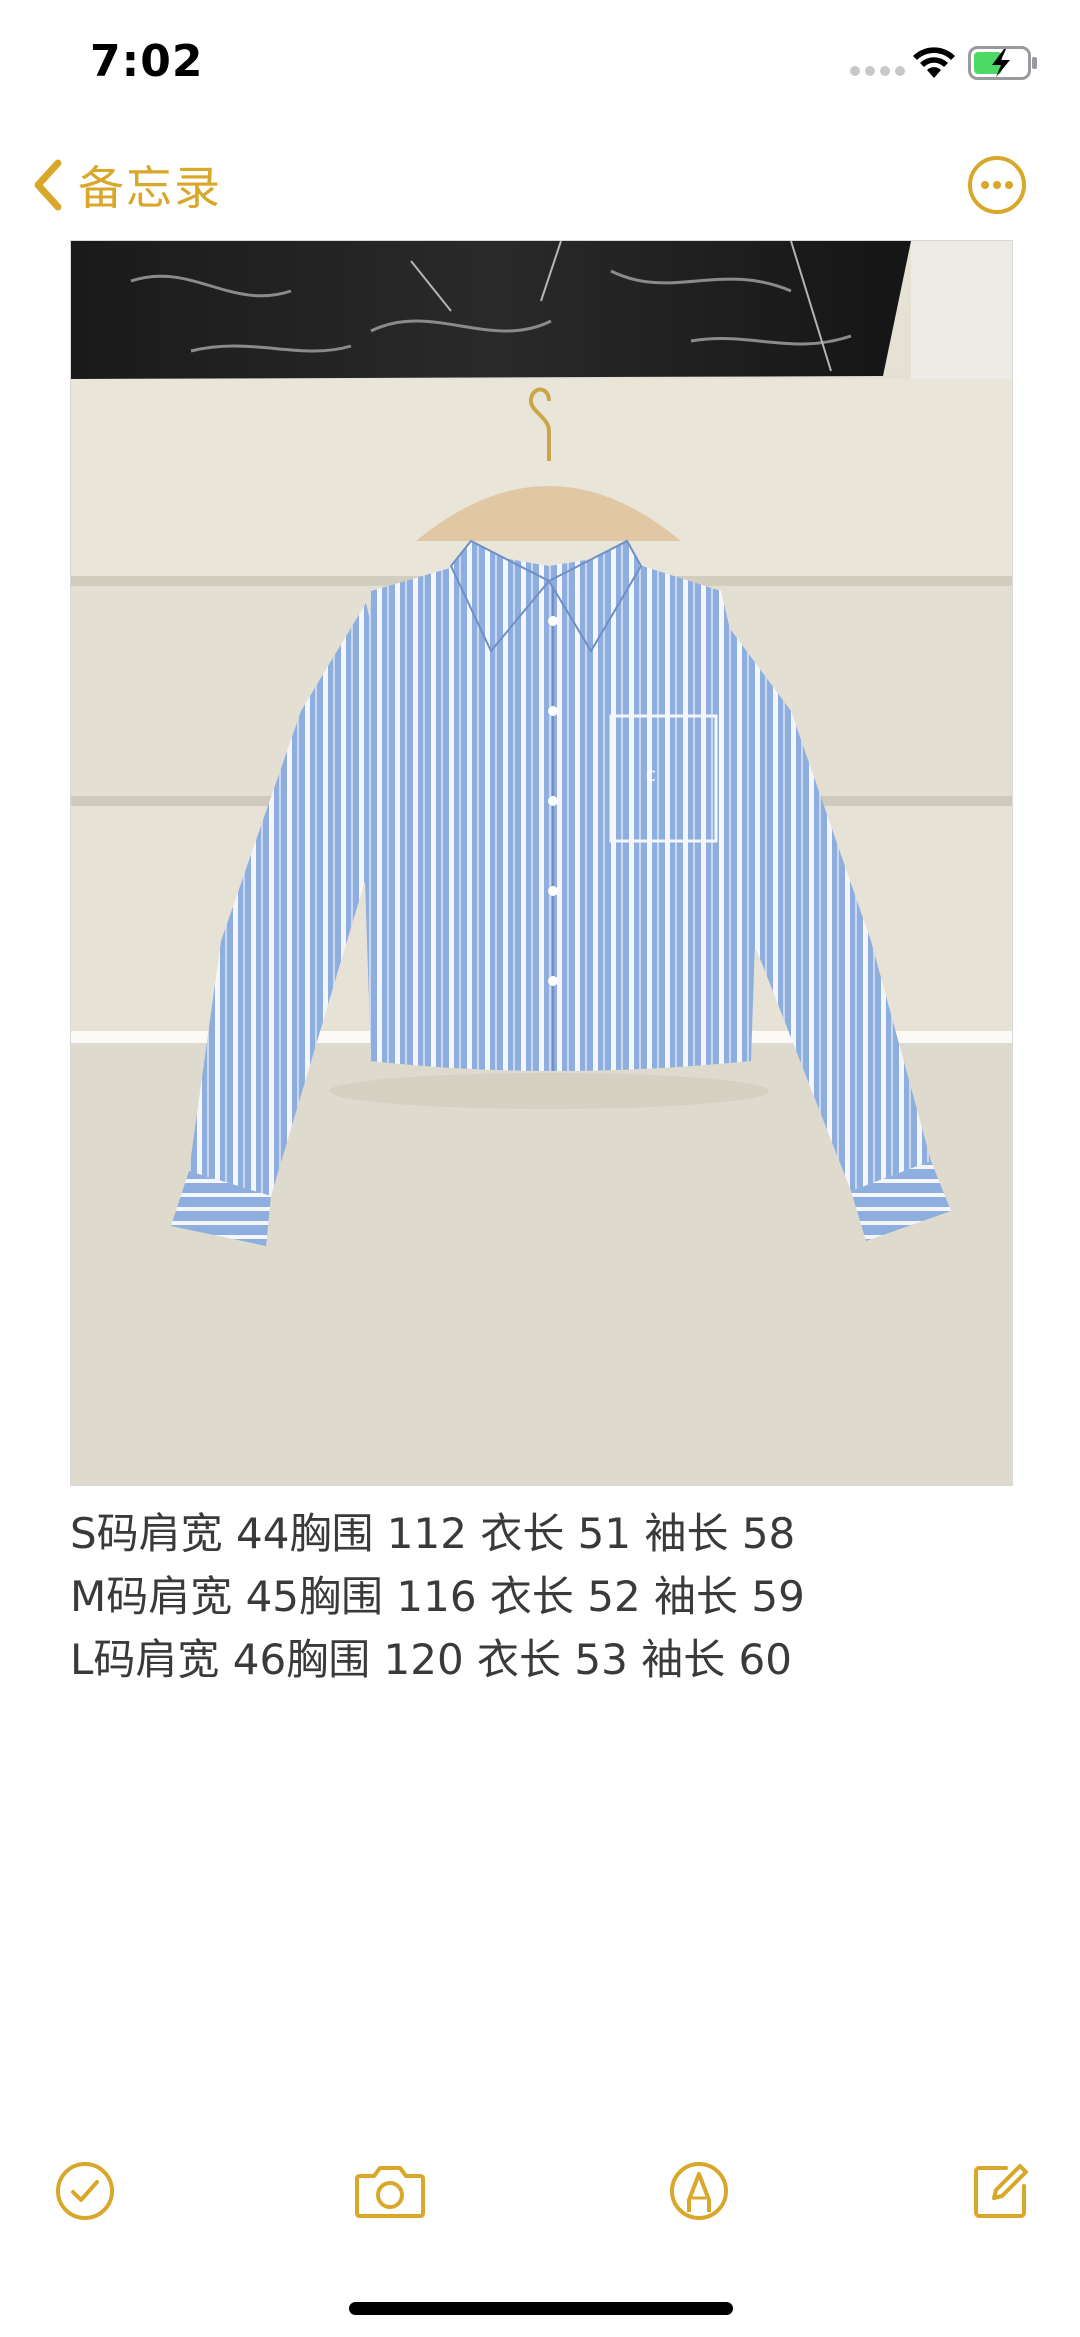 The image size is (1080, 2337). What do you see at coordinates (651, 777) in the screenshot?
I see `svg-text: C` at bounding box center [651, 777].